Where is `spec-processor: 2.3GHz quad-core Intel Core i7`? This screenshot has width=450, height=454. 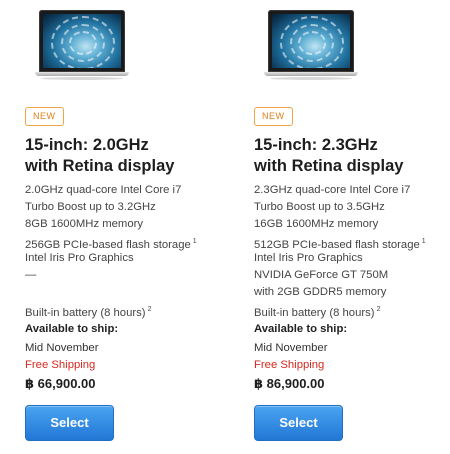 spec-processor: 2.3GHz quad-core Intel Core i7 is located at coordinates (332, 190).